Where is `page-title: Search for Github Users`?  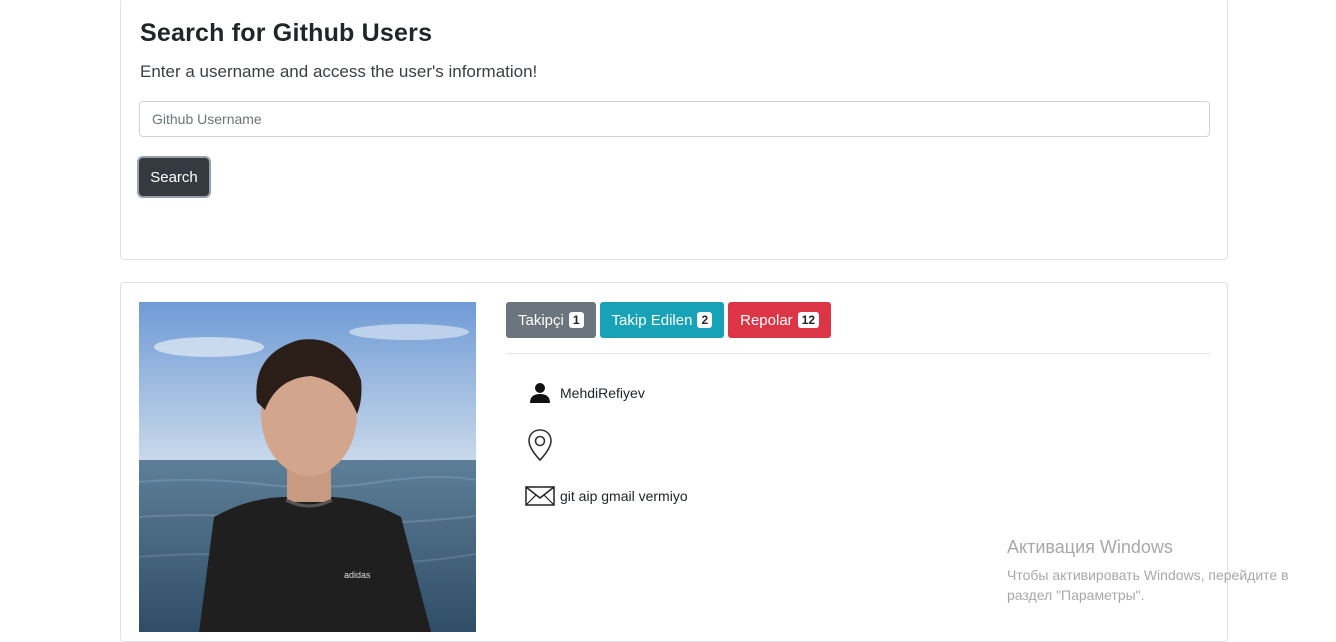 page-title: Search for Github Users is located at coordinates (286, 33).